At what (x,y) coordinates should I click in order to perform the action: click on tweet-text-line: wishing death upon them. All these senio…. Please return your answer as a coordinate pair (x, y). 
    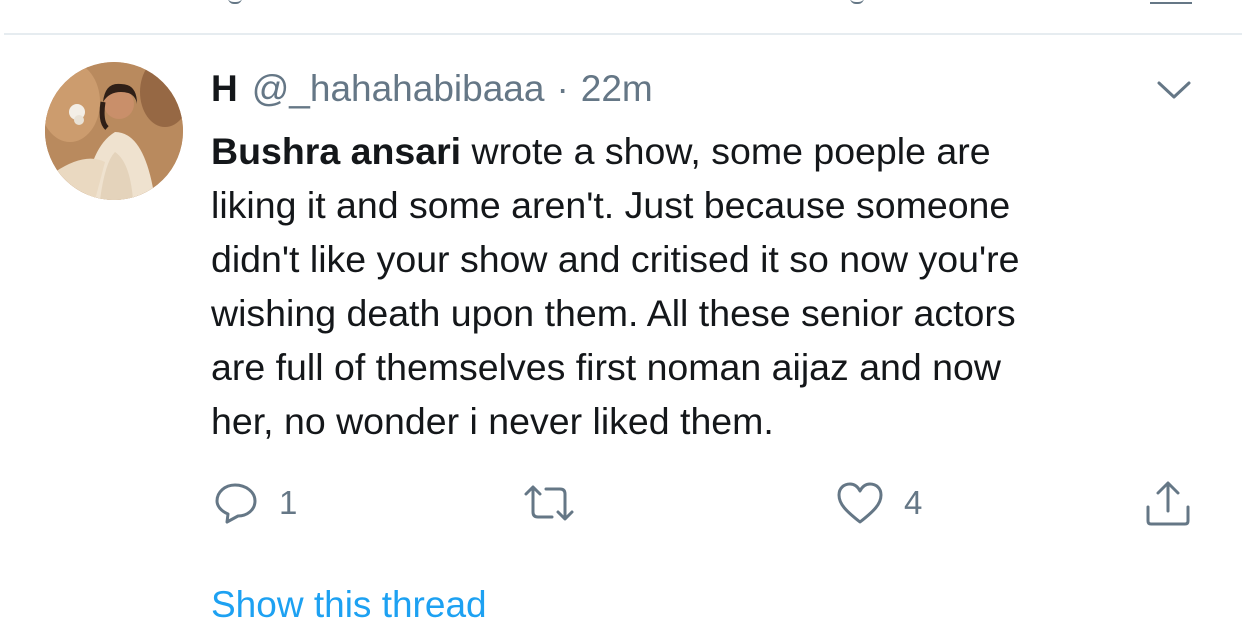
    Looking at the image, I should click on (613, 313).